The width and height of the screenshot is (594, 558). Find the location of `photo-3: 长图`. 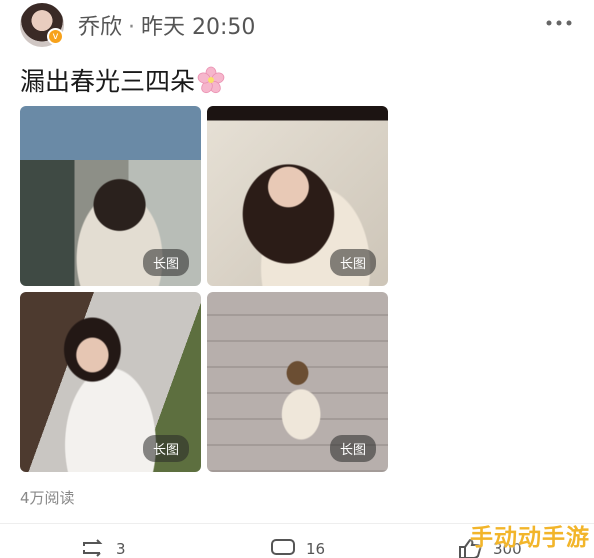

photo-3: 长图 is located at coordinates (110, 382).